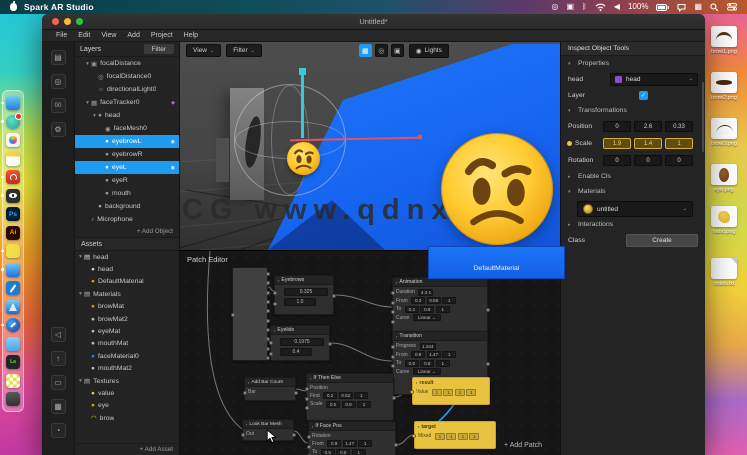  Describe the element at coordinates (127, 115) in the screenshot. I see `tree-item-head: ▾ ● head` at that location.